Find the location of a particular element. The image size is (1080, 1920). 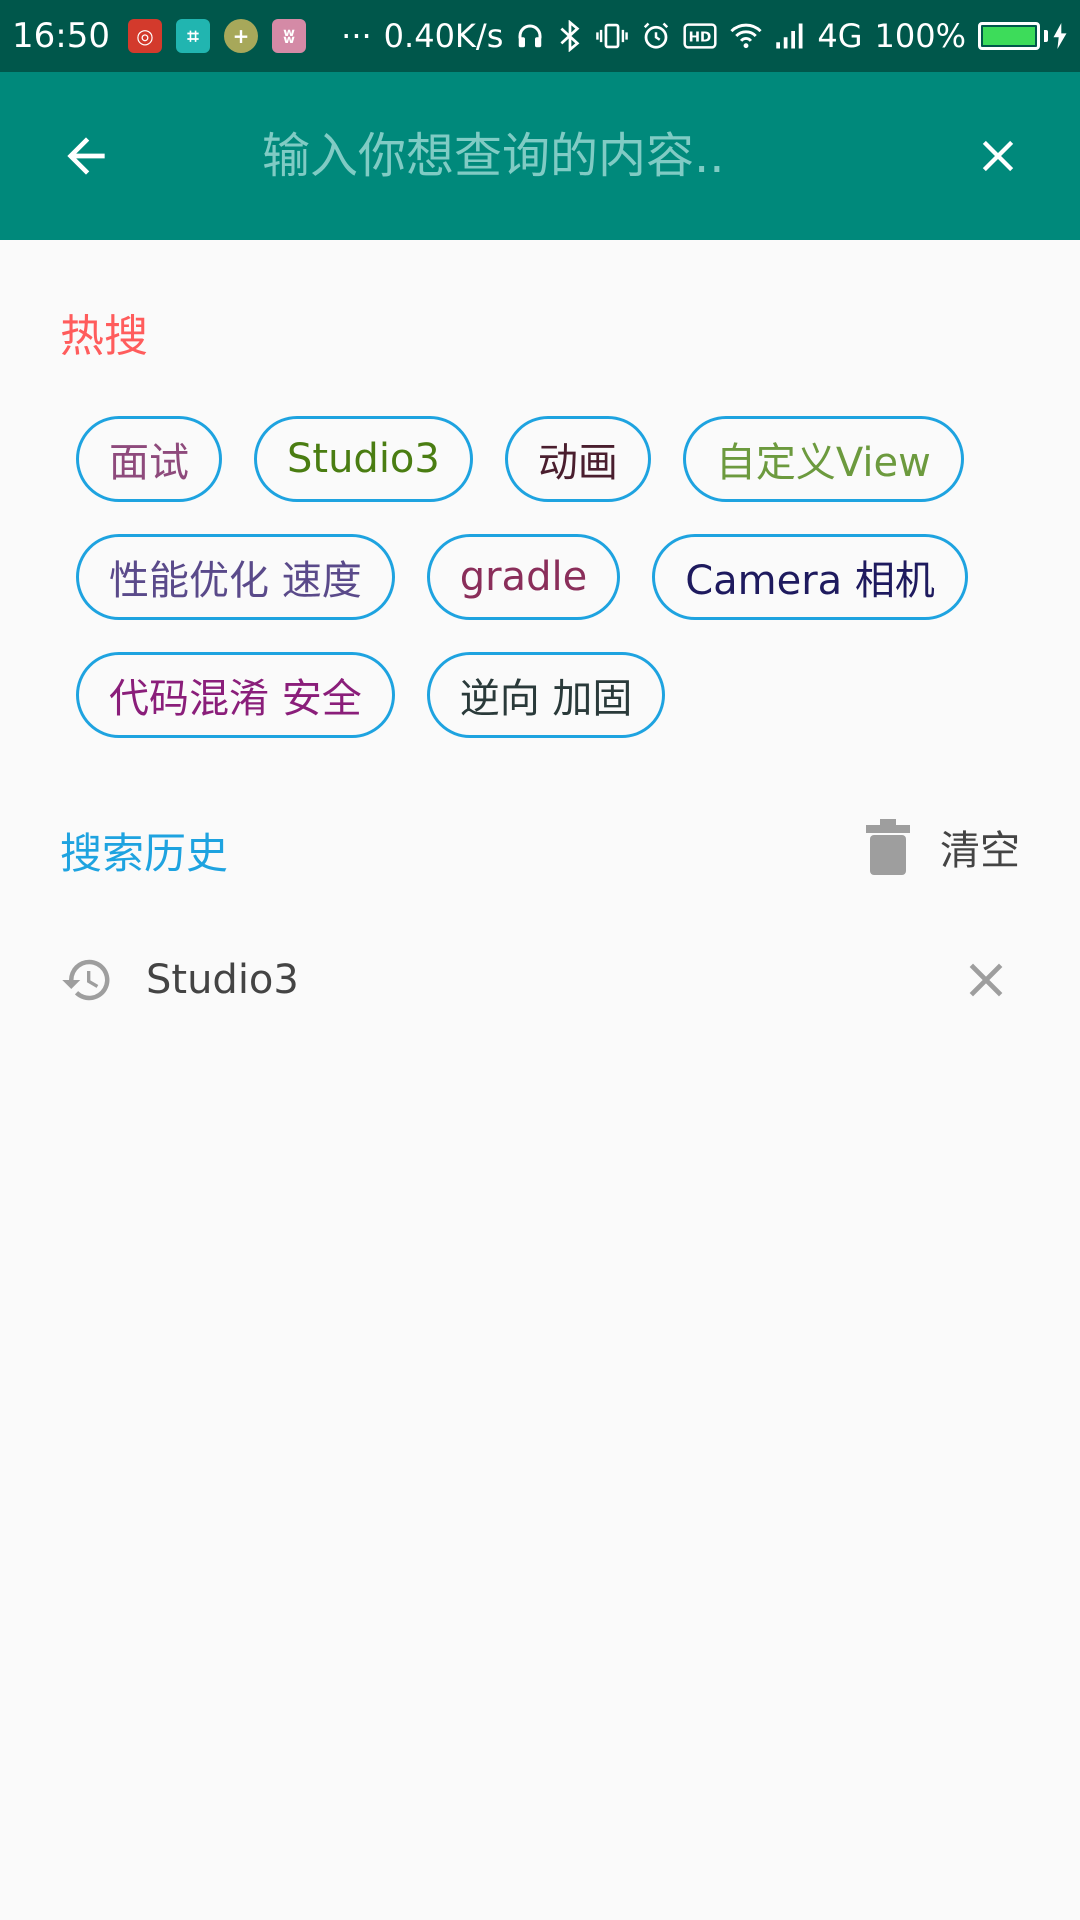

battery-tip is located at coordinates (1046, 36).